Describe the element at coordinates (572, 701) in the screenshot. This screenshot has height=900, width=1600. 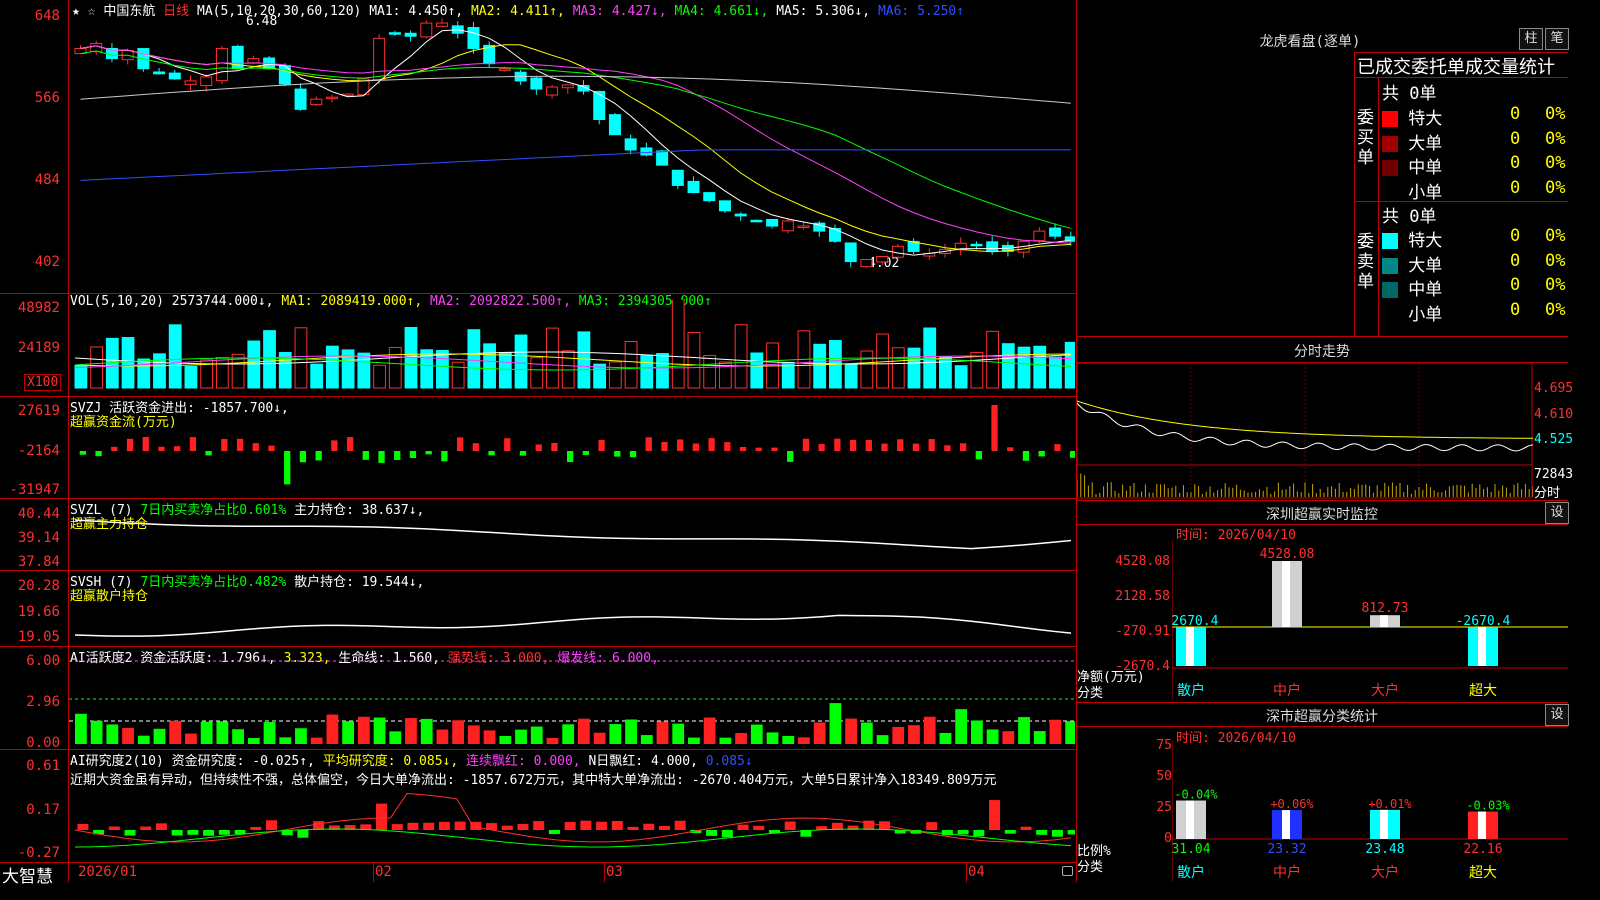
I see `ai-activity-chart` at that location.